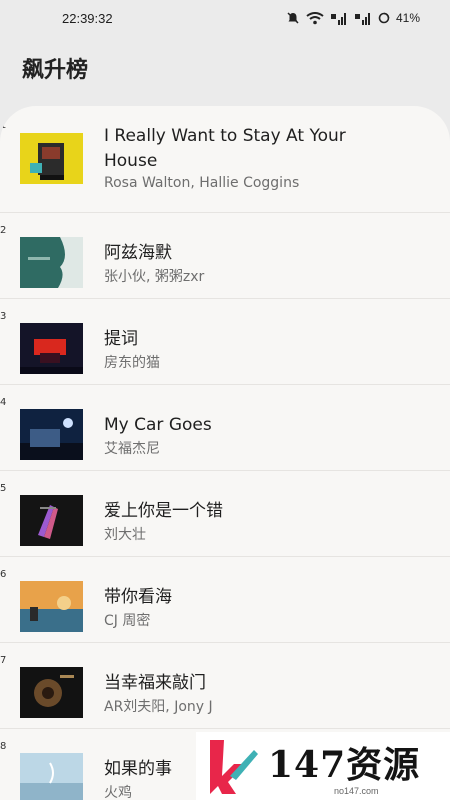 Image resolution: width=450 pixels, height=800 pixels. I want to click on song-title: I Really Want to Stay At Your House, so click(225, 148).